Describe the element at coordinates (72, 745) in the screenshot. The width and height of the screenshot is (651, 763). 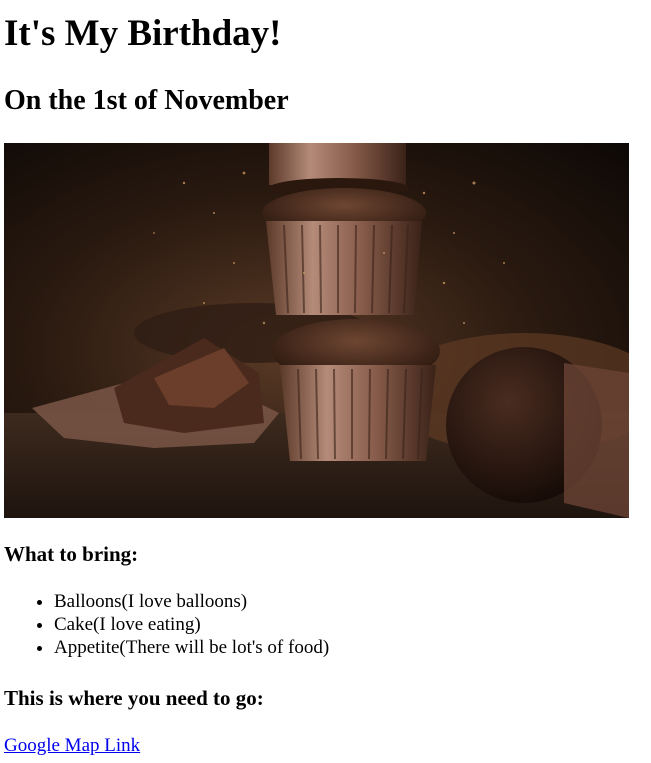
I see `google-map-link: Google Map Link` at that location.